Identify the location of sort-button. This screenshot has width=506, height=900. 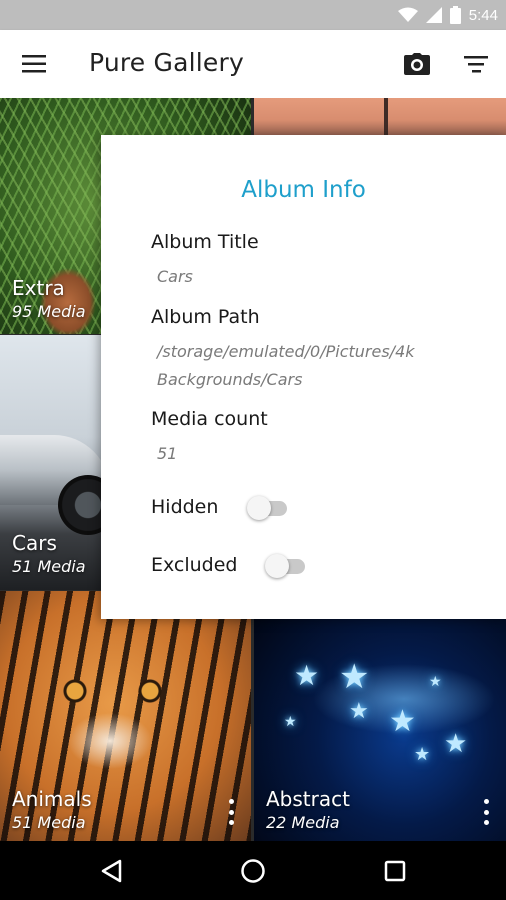
(476, 64).